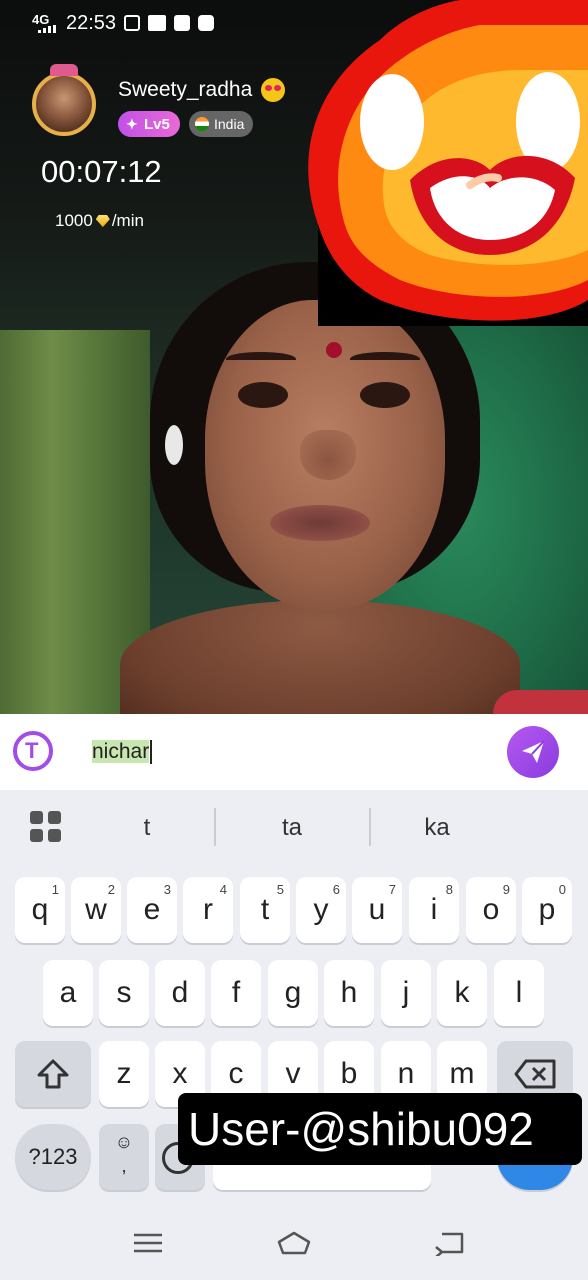 Image resolution: width=588 pixels, height=1280 pixels. Describe the element at coordinates (562, 889) in the screenshot. I see `key-number-hint: 0` at that location.